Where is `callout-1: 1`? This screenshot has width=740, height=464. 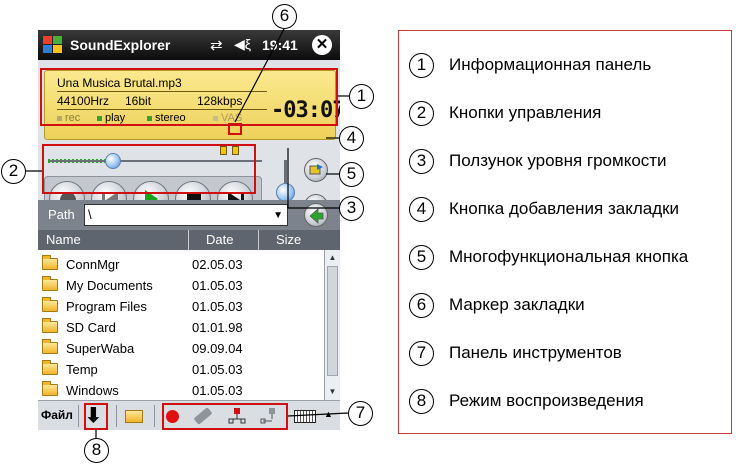
callout-1: 1 is located at coordinates (361, 96).